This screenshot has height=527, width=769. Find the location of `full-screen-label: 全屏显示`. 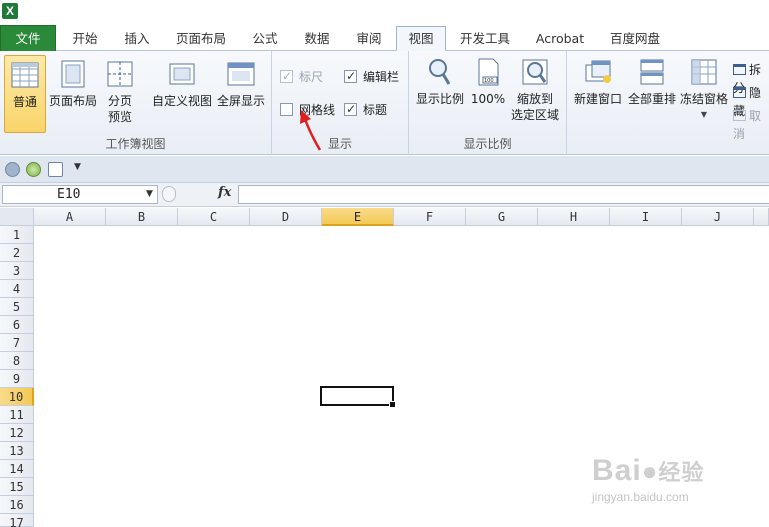

full-screen-label: 全屏显示 is located at coordinates (240, 101).